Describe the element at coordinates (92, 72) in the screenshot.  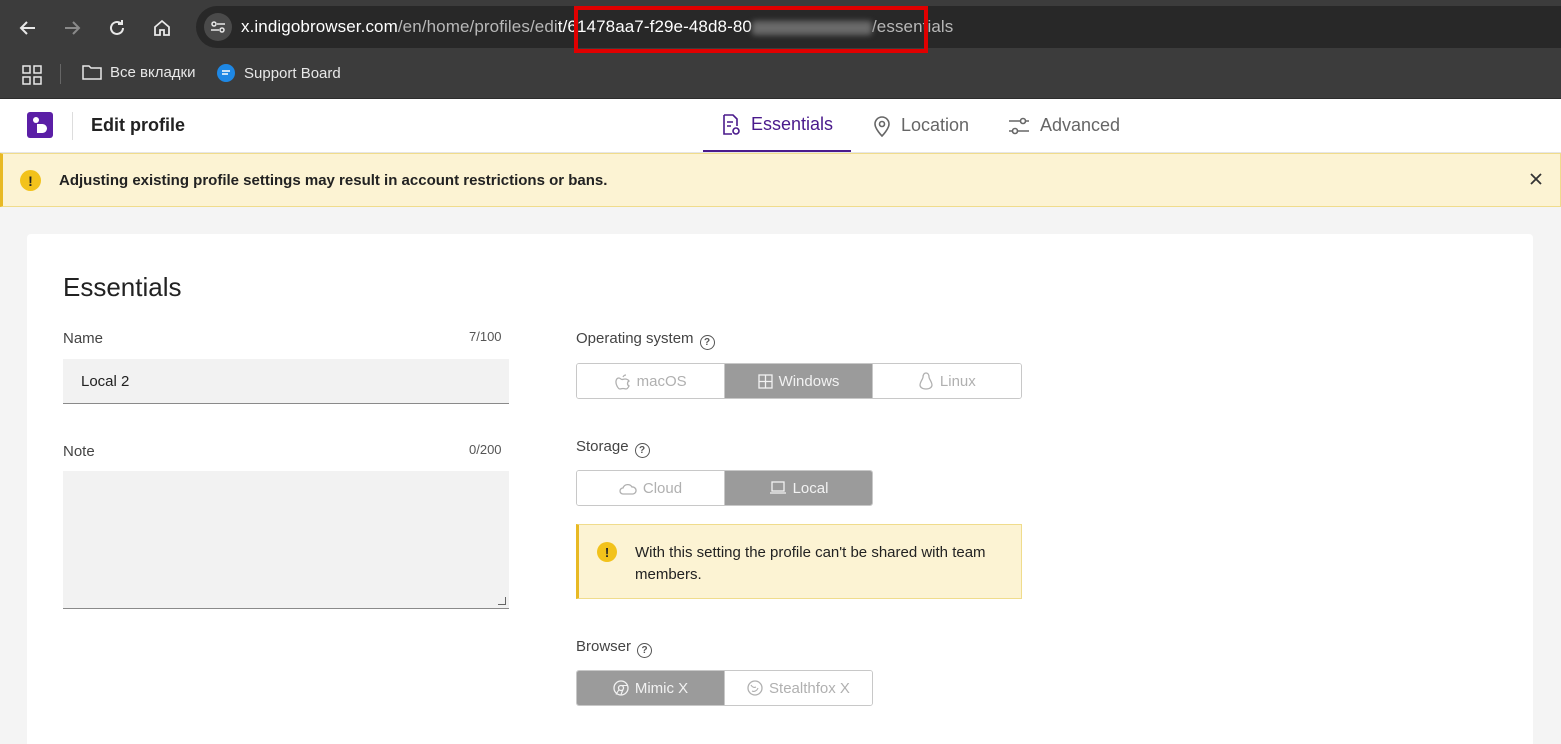
I see `folder-icon` at that location.